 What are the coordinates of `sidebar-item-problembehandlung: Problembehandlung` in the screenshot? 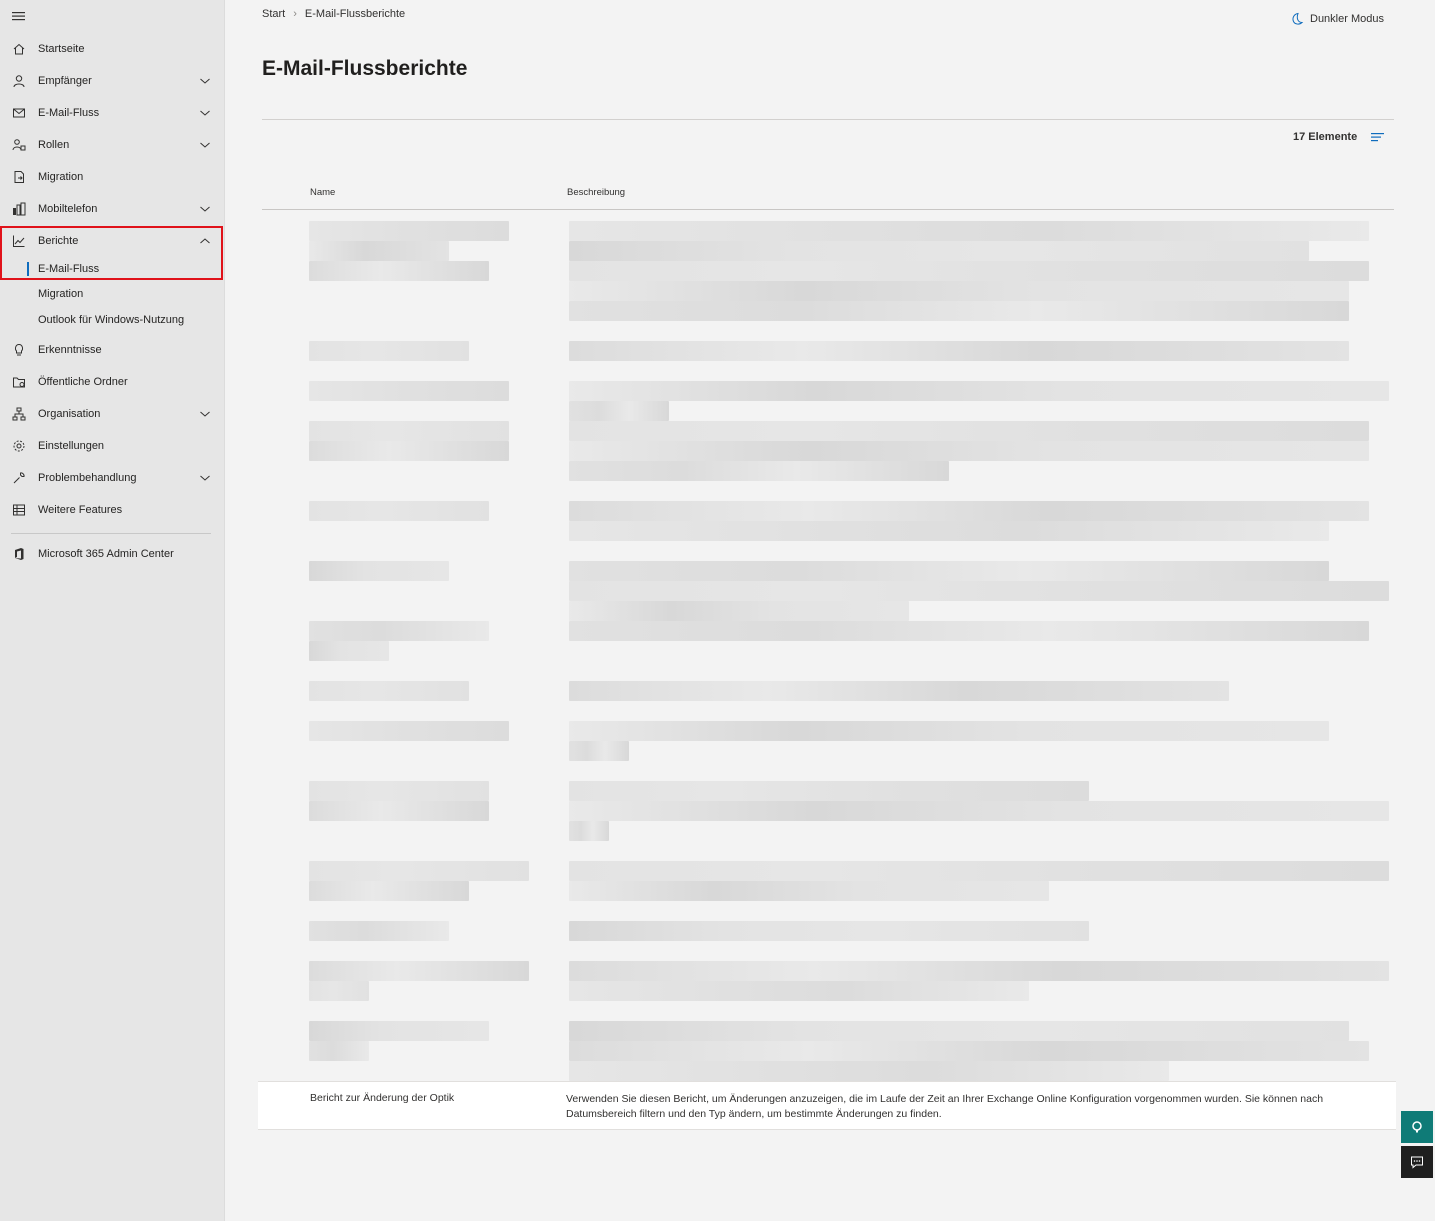 It's located at (112, 478).